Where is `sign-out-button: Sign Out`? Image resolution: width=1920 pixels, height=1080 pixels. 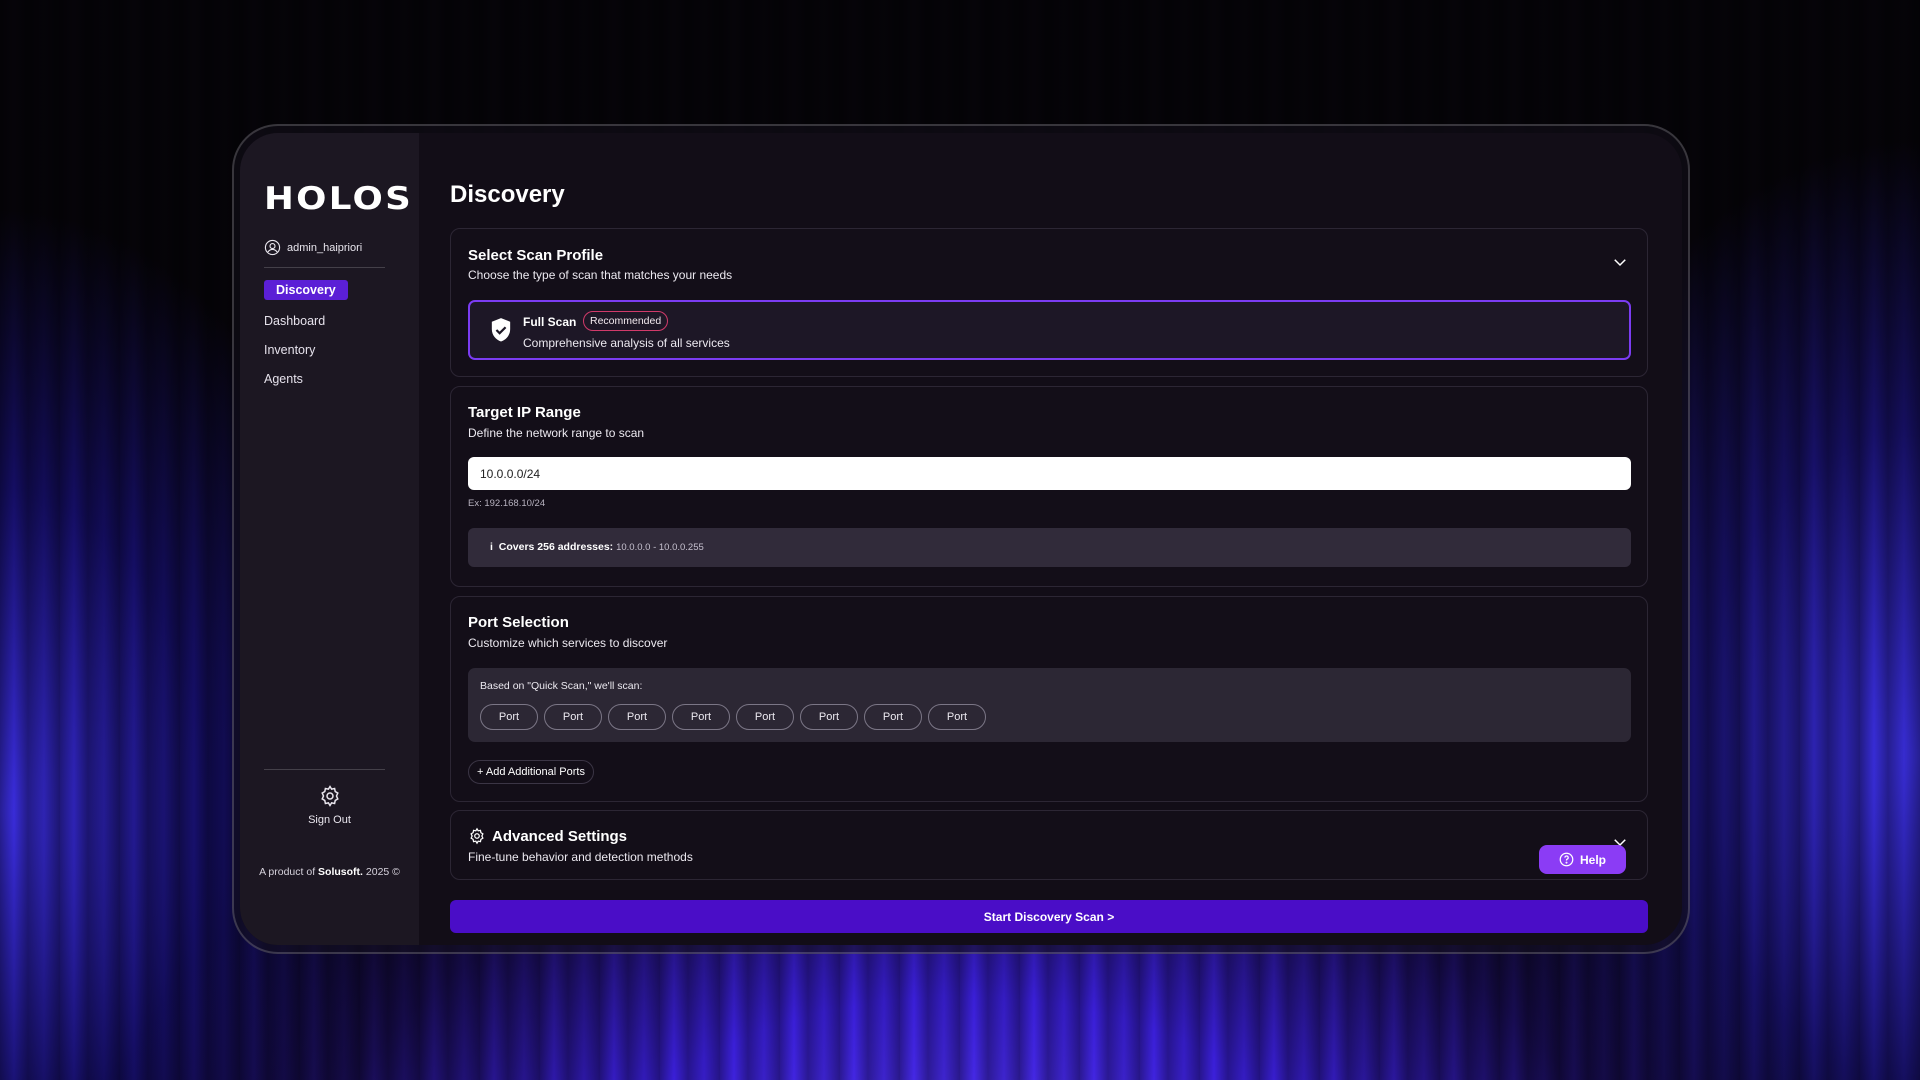
sign-out-button: Sign Out is located at coordinates (329, 805).